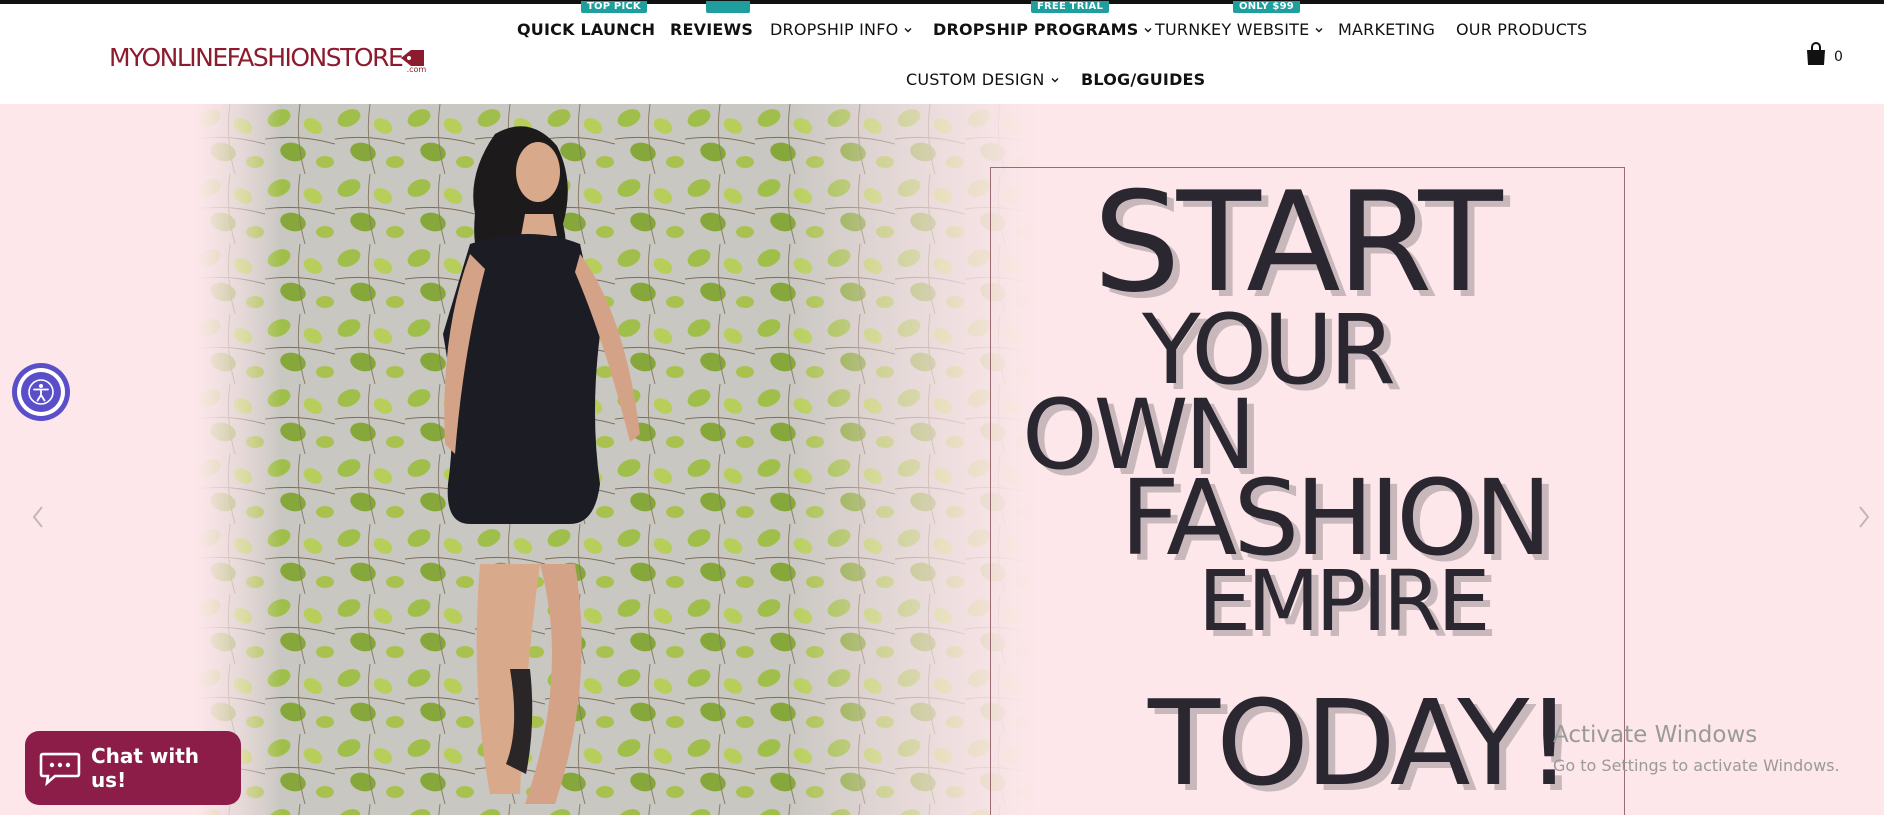  I want to click on nav-badge-free-trial: FREE TRIAL, so click(1070, 7).